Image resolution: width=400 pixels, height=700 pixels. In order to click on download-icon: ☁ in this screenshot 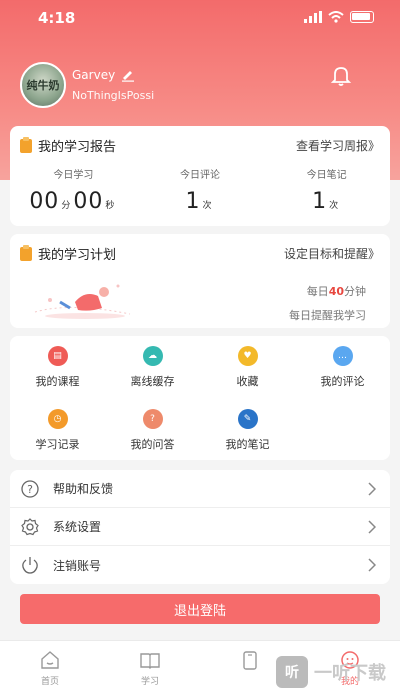, I will do `click(152, 356)`.